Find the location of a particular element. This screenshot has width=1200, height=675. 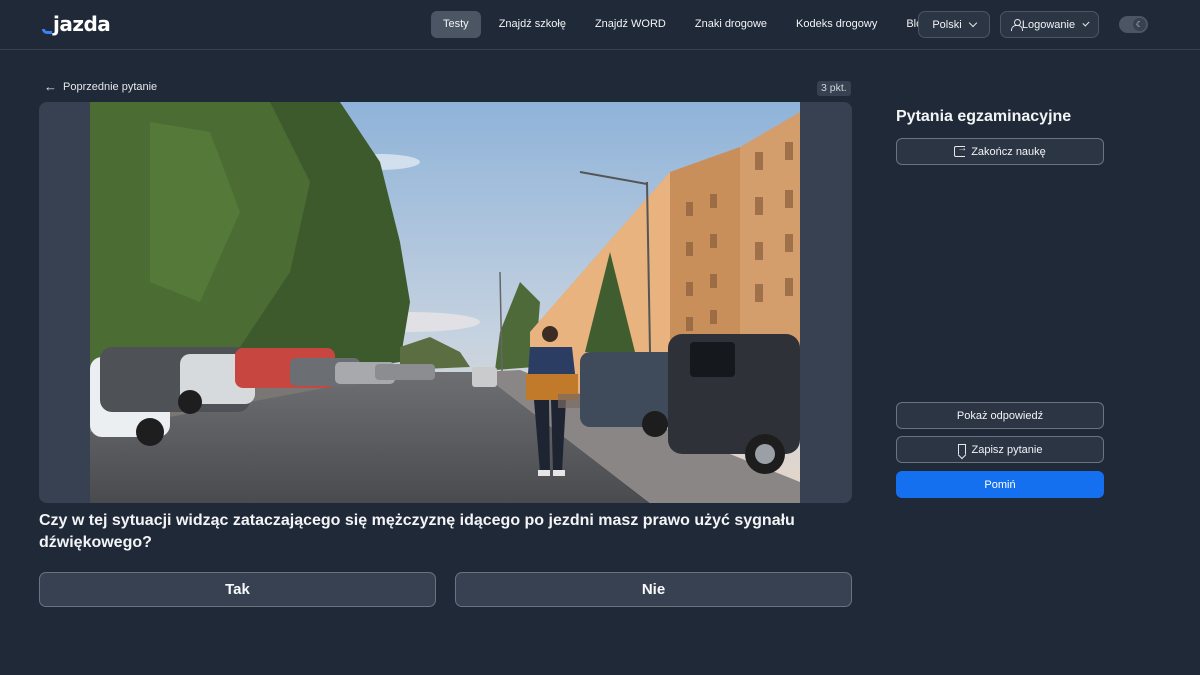

show-answer-button: Pokaż odpowiedź is located at coordinates (1000, 415).